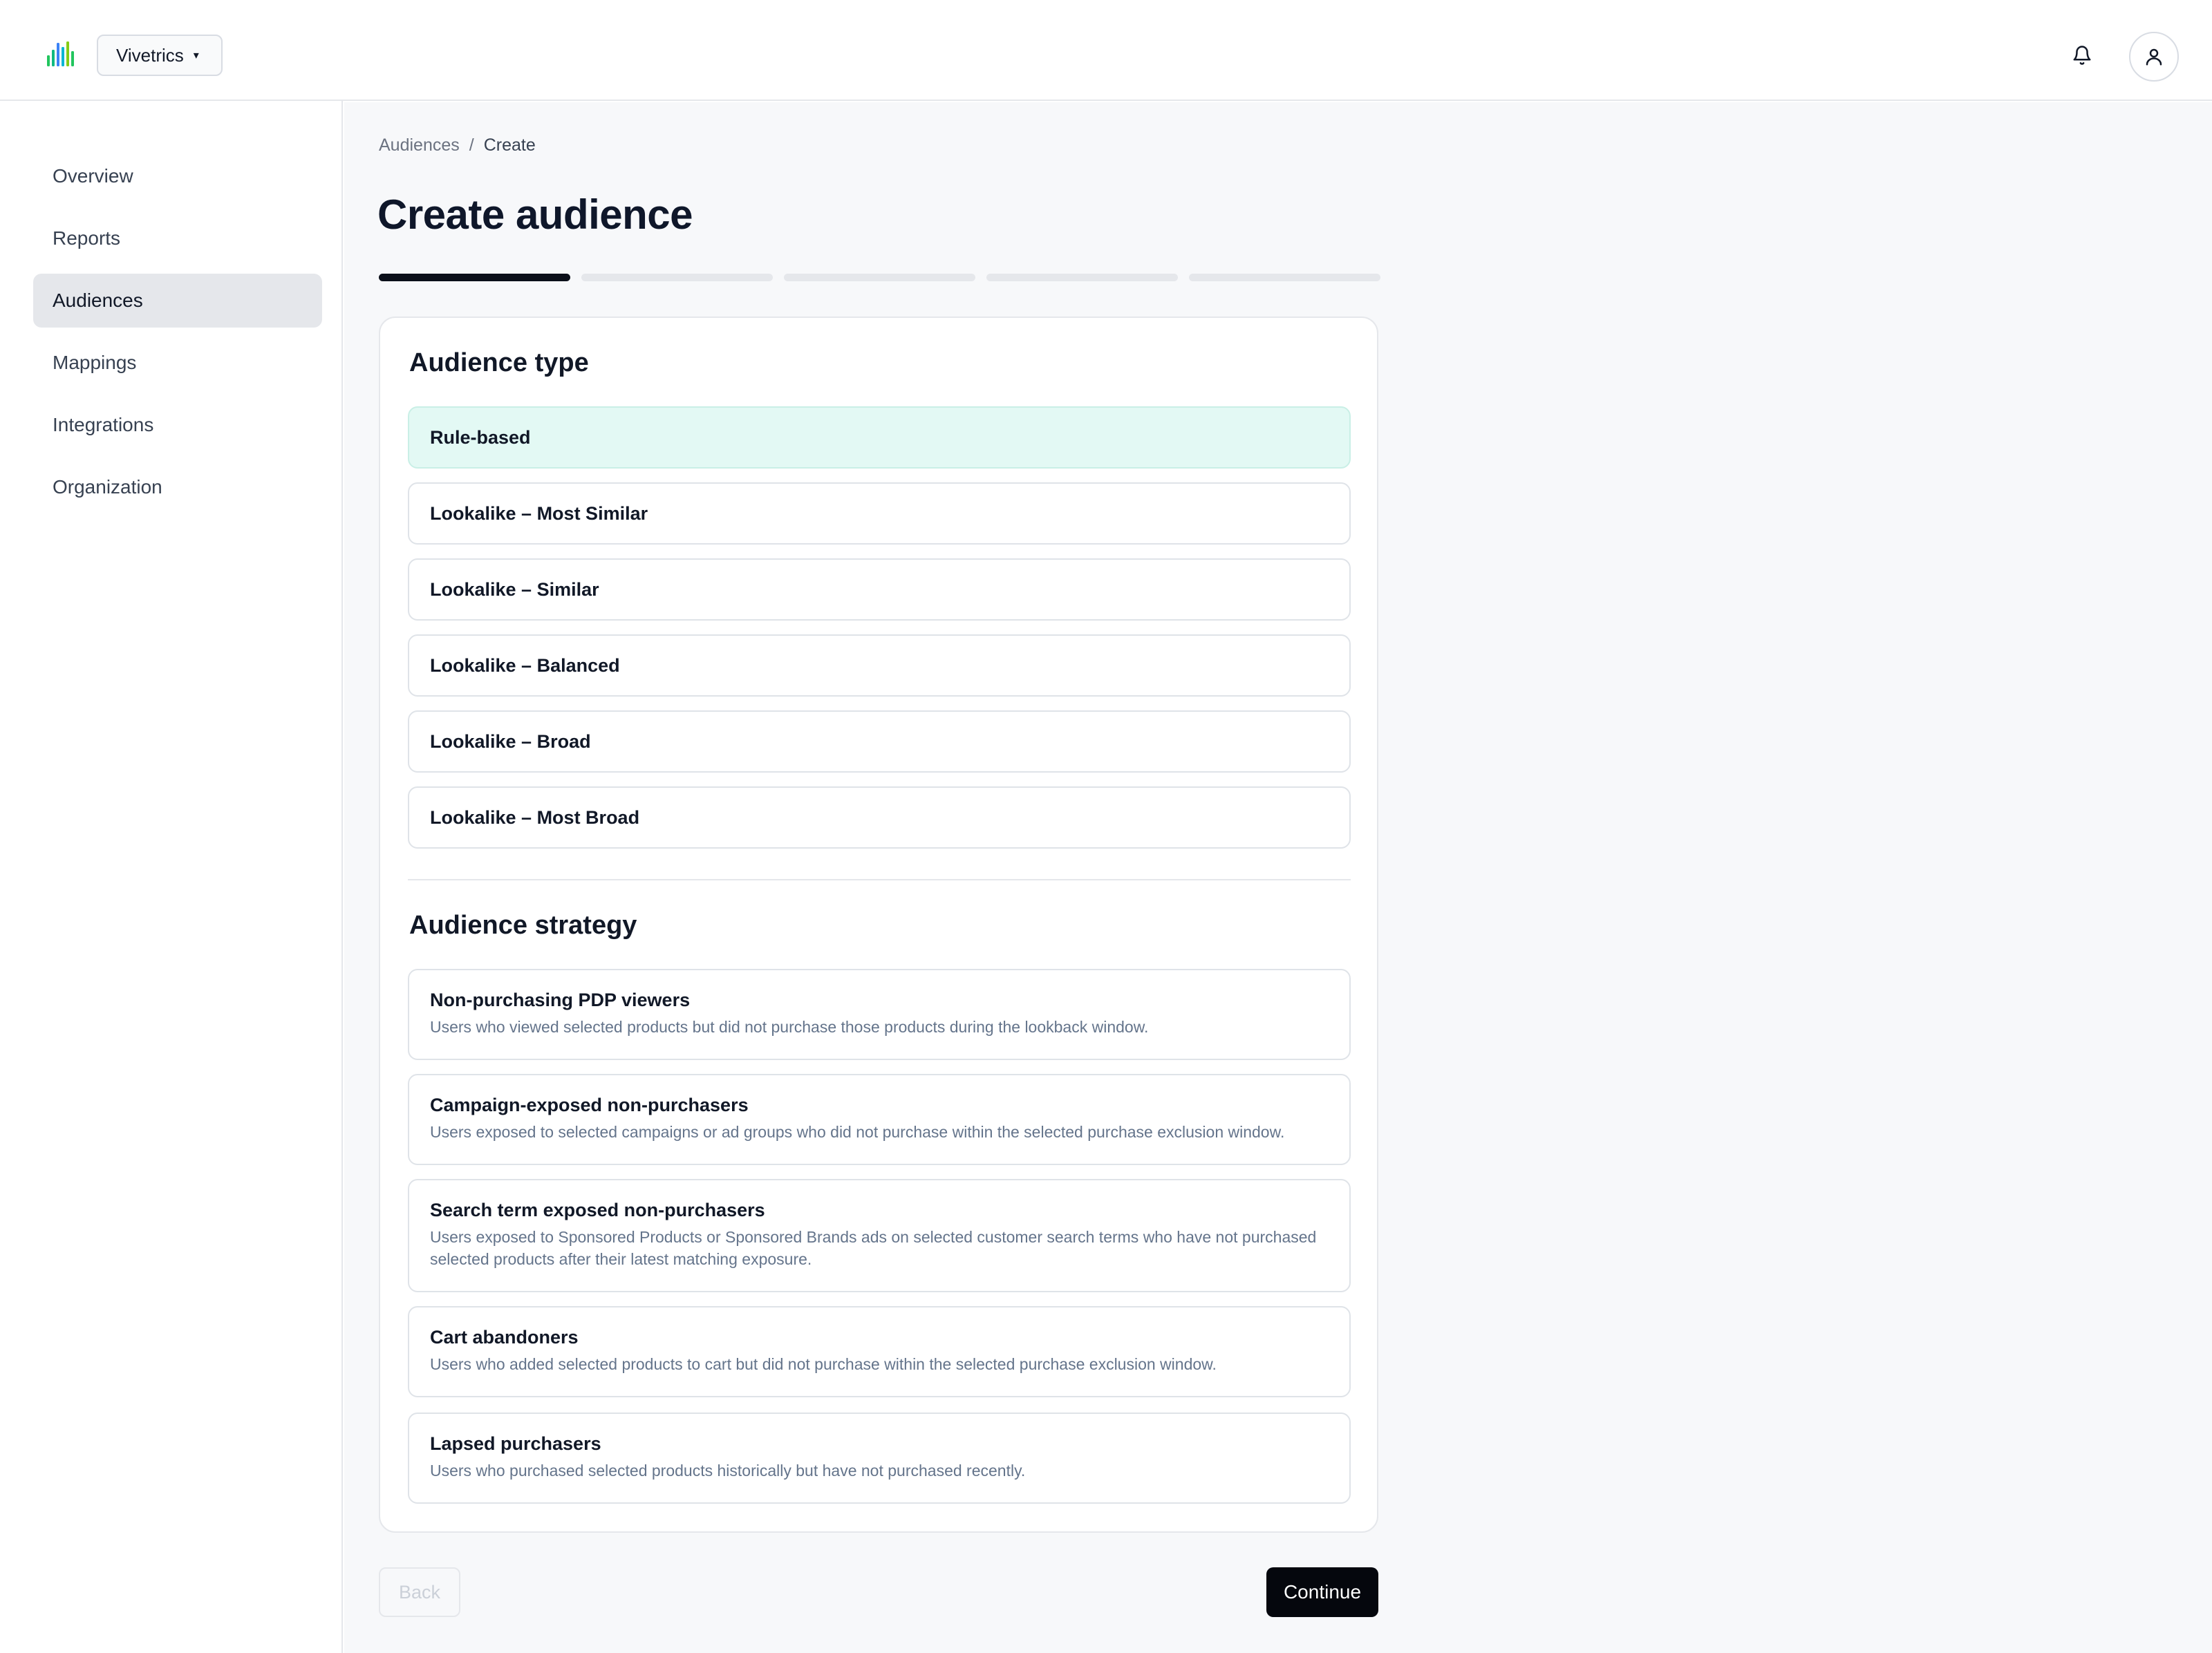 The width and height of the screenshot is (2212, 1653). I want to click on audience-type-option-lookalike-most-similar: Lookalike – Most Similar, so click(880, 513).